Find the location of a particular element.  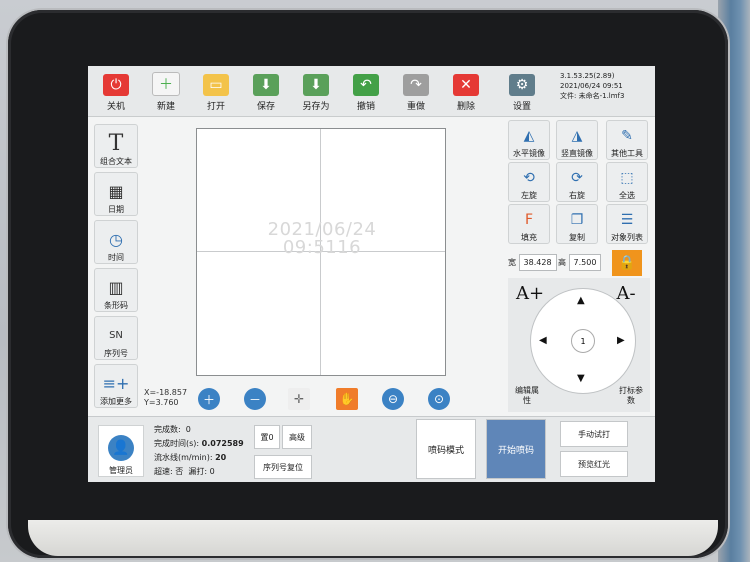

direction-wheel: ▲ ▼ ◀ ▶ 1 is located at coordinates (583, 341).